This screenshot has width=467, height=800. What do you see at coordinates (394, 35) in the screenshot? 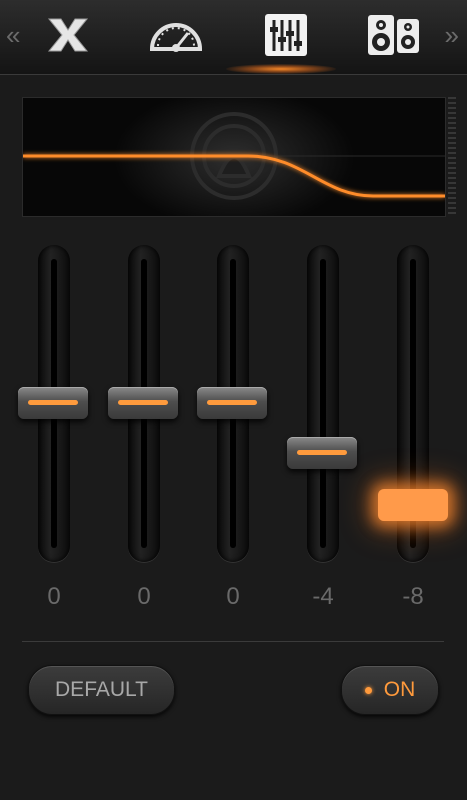
I see `speakers-icon` at bounding box center [394, 35].